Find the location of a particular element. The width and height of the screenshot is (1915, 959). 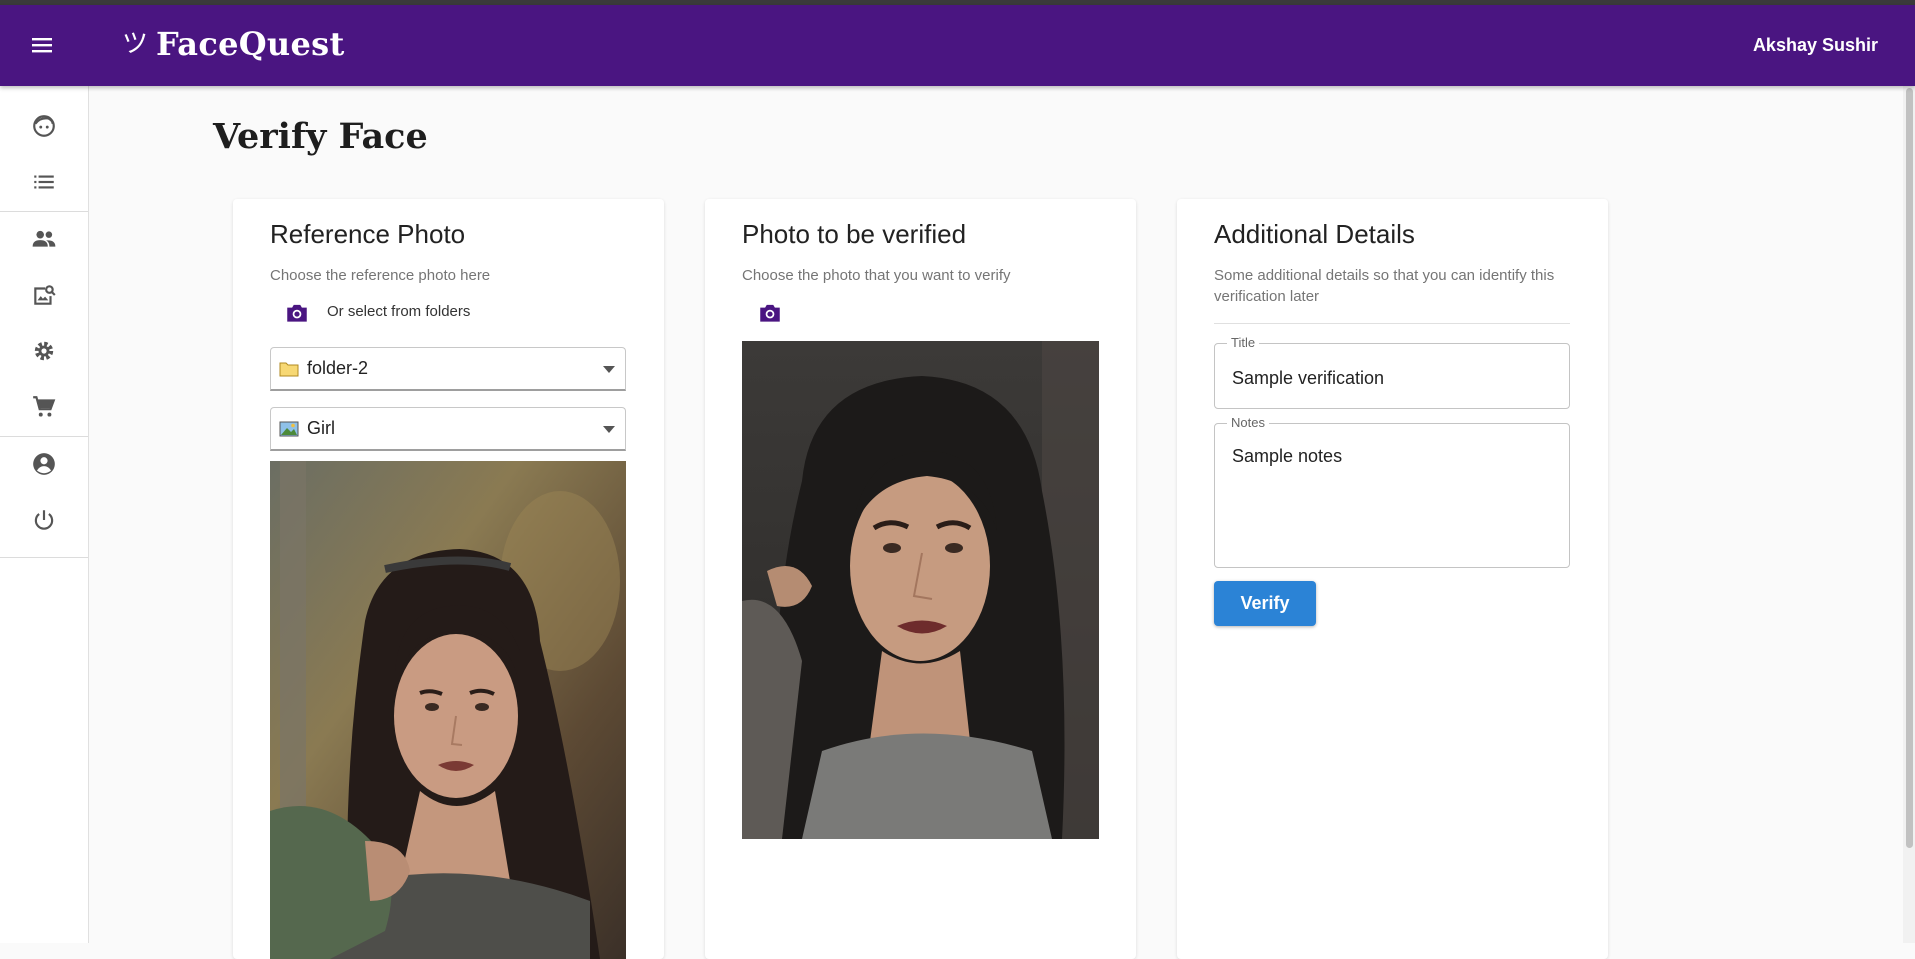

list-icon is located at coordinates (44, 182).